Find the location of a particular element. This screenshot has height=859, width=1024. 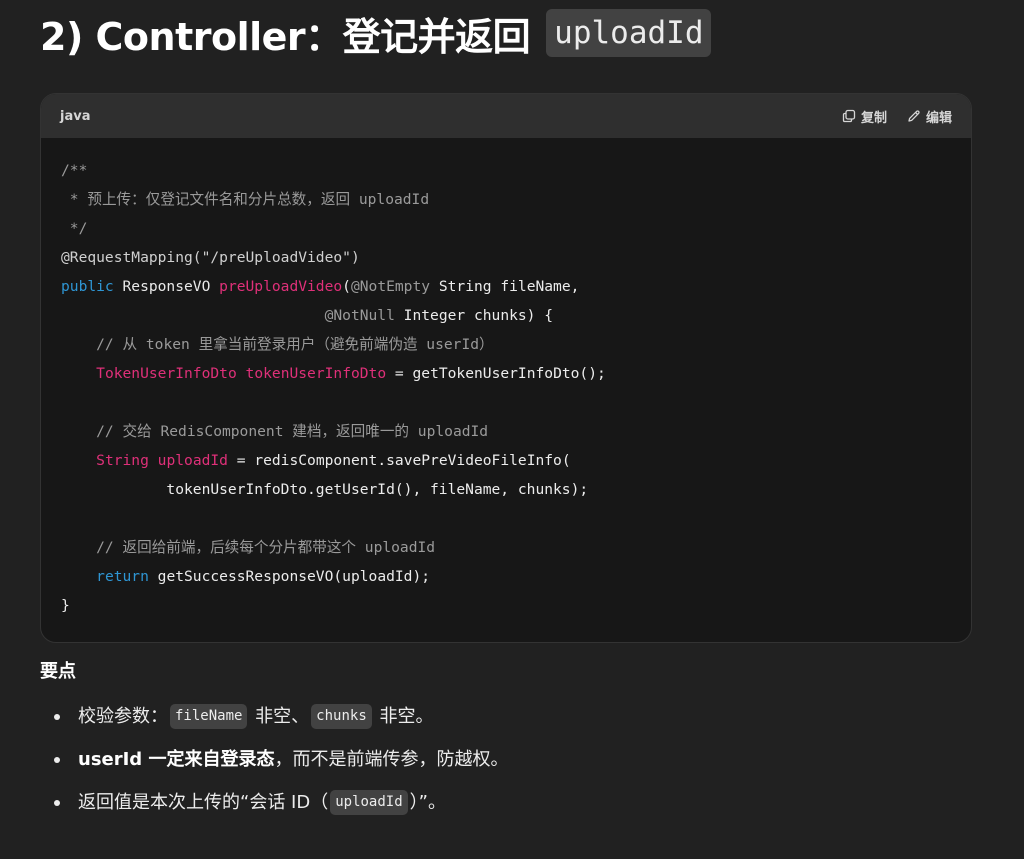

copy-code-button: 复制 is located at coordinates (864, 116).